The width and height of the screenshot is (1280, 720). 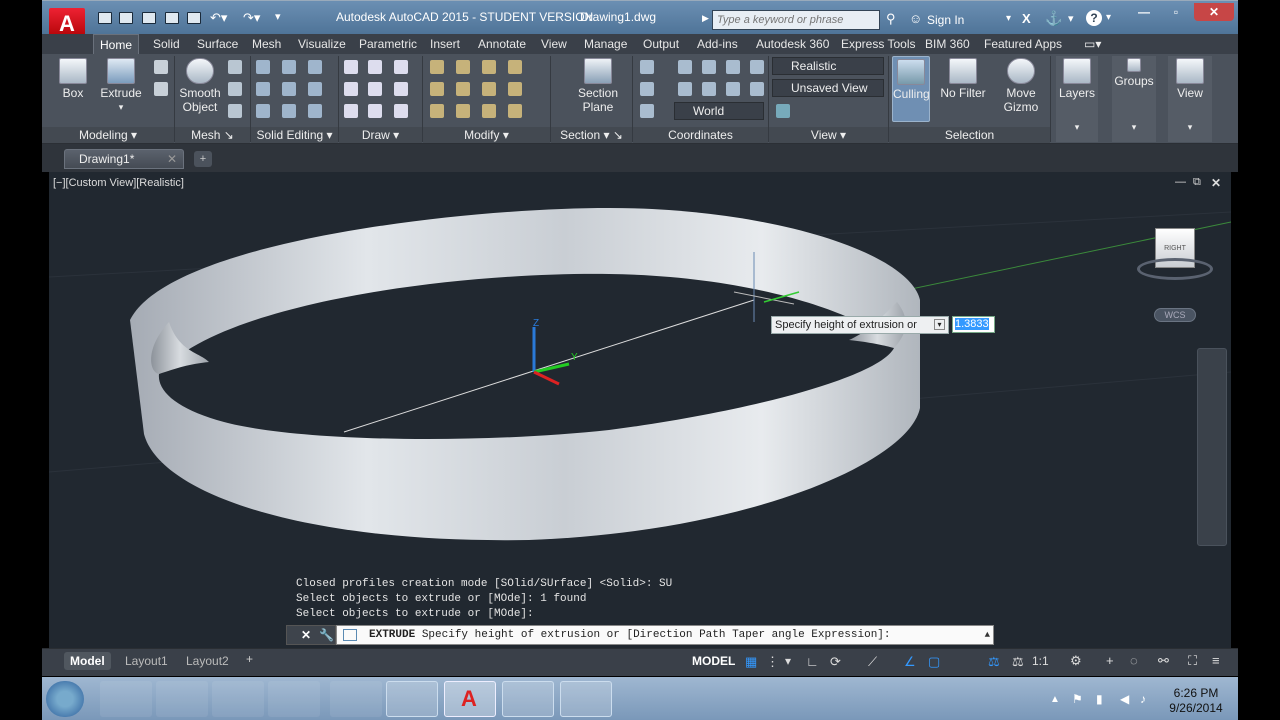 I want to click on slice-icon, so click(x=289, y=67).